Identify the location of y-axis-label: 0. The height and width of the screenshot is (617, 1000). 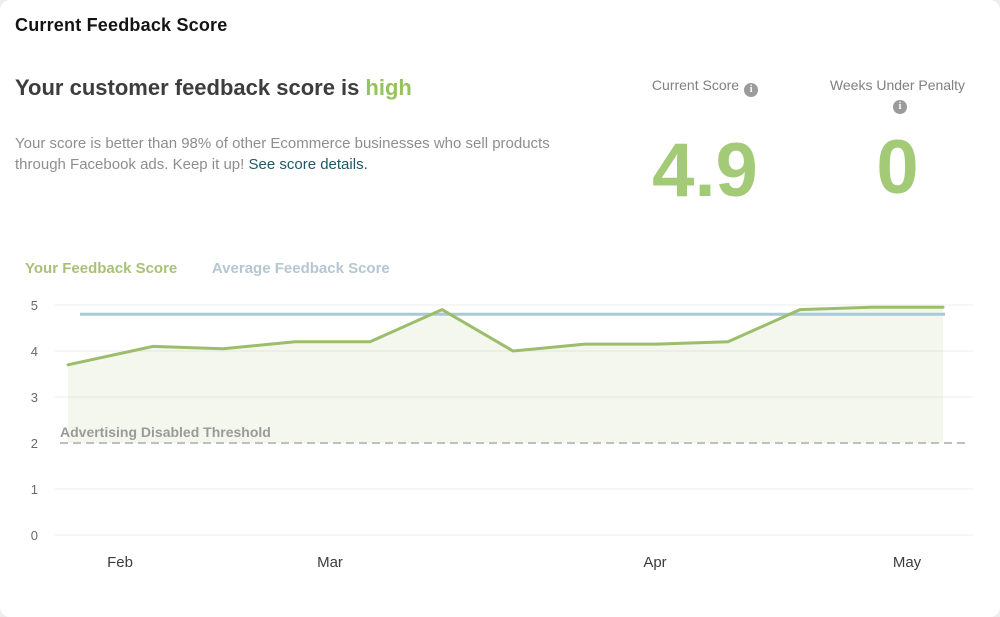
(34, 535).